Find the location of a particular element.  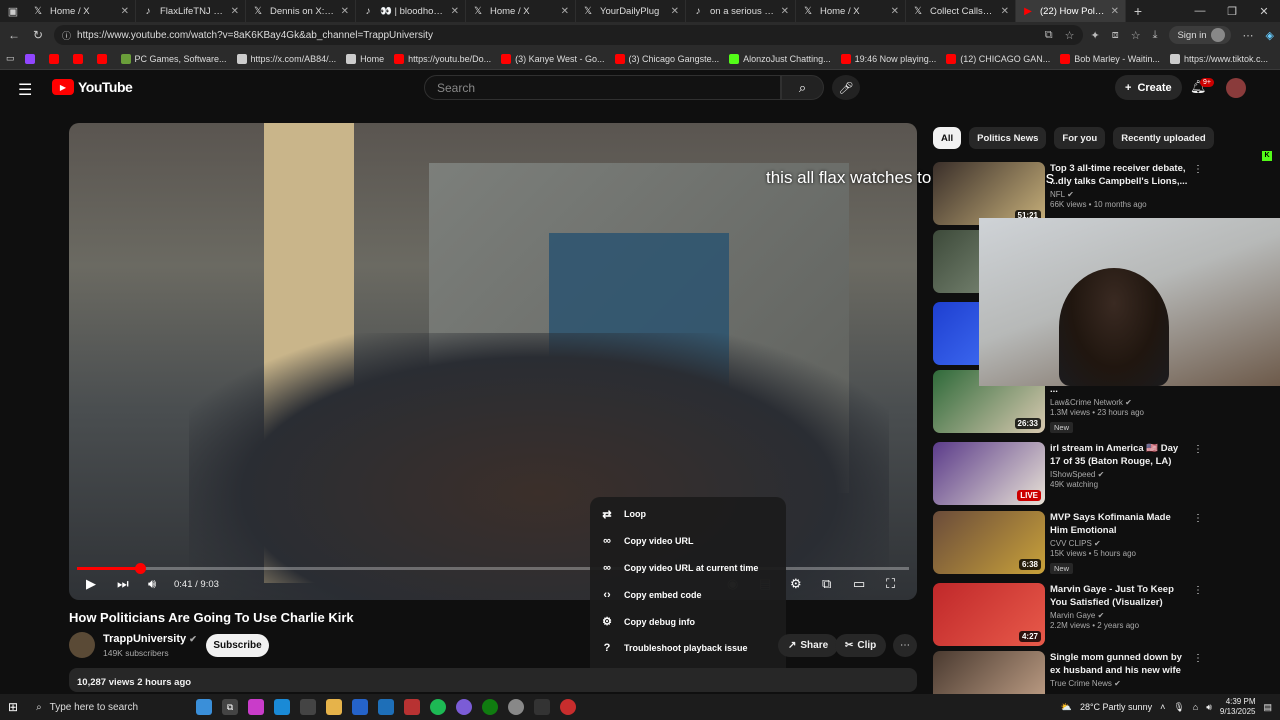

video-thumbnail: 6:38 is located at coordinates (989, 542).